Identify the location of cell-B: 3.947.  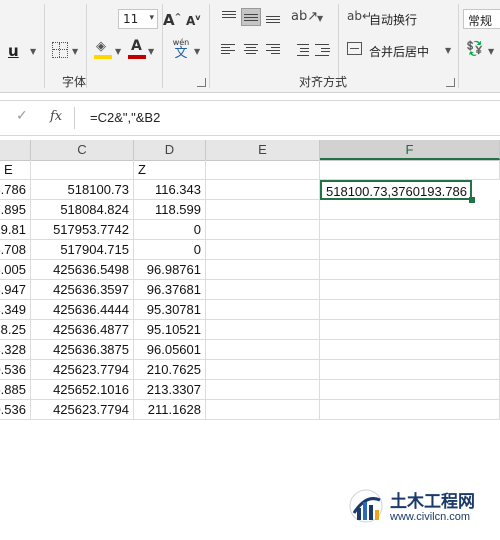
(15, 290).